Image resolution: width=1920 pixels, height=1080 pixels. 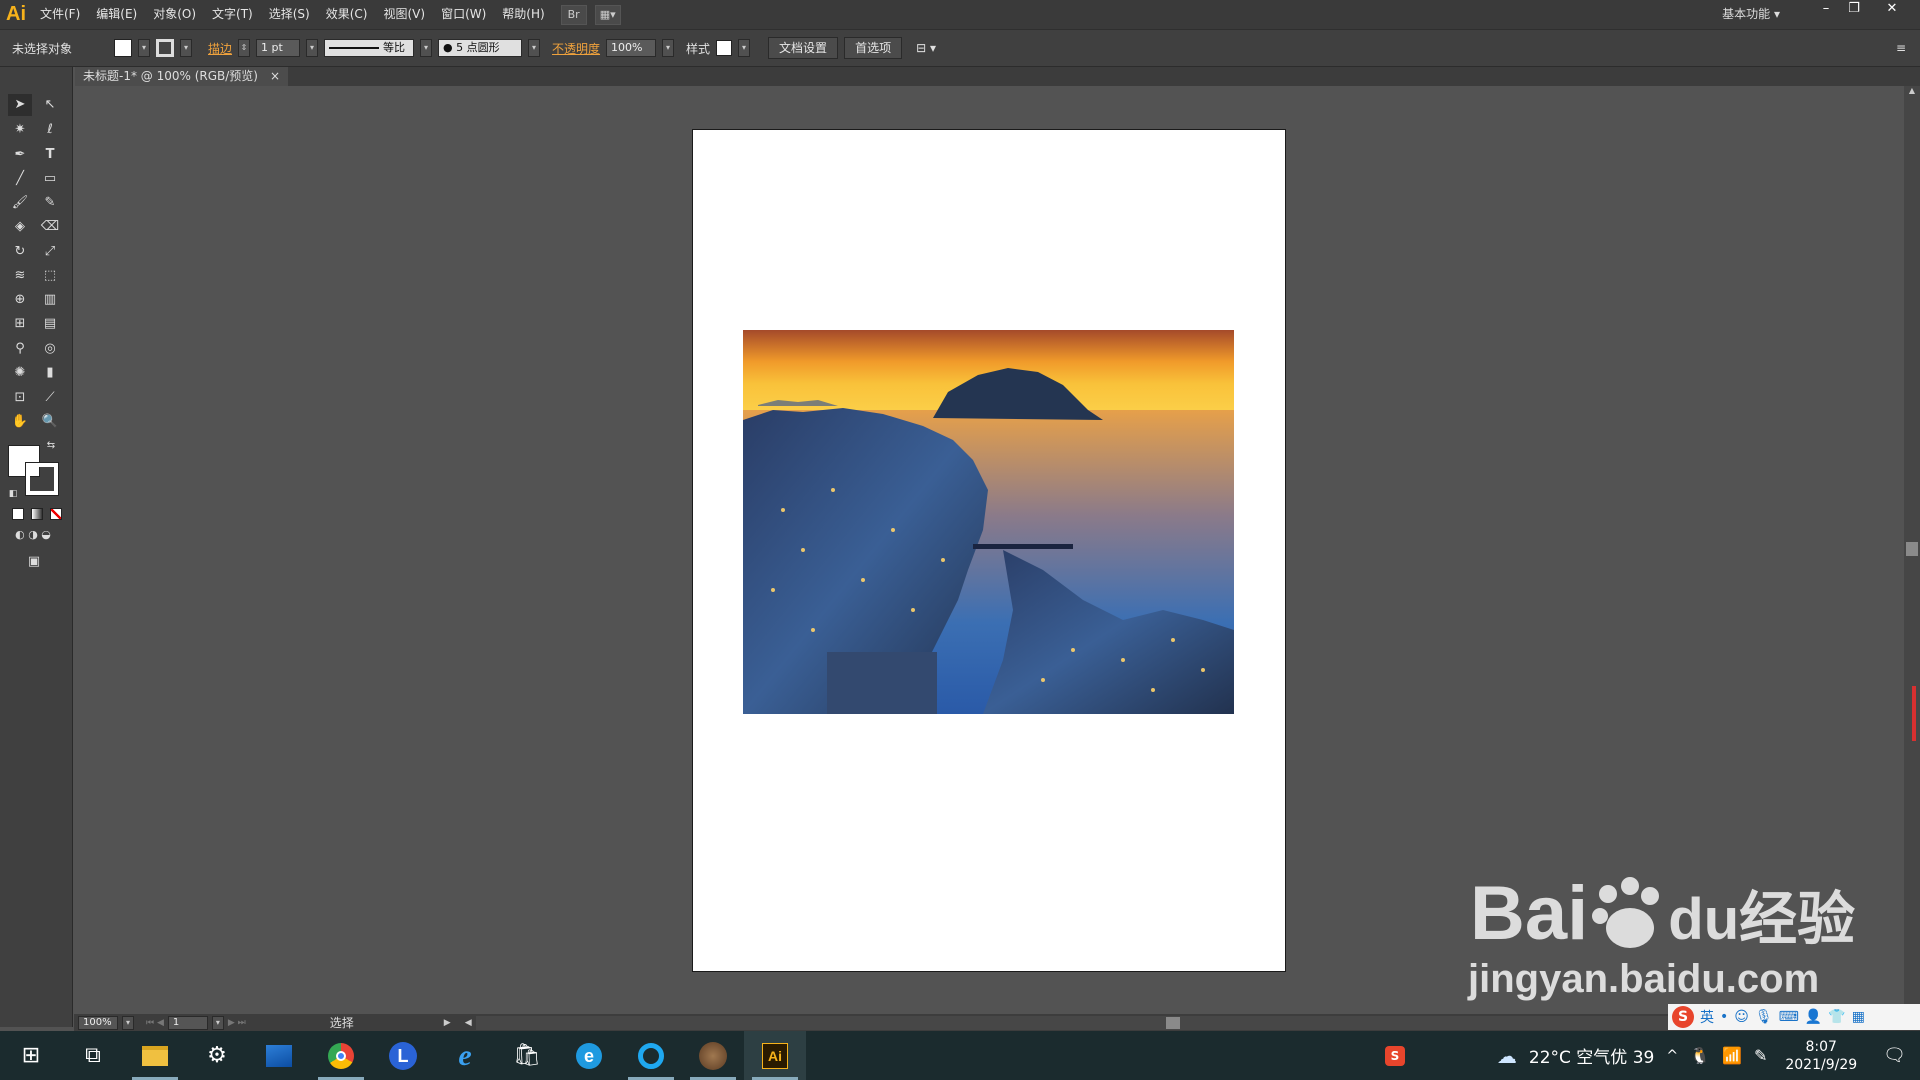 I want to click on user-icon: 👤, so click(x=1813, y=1017).